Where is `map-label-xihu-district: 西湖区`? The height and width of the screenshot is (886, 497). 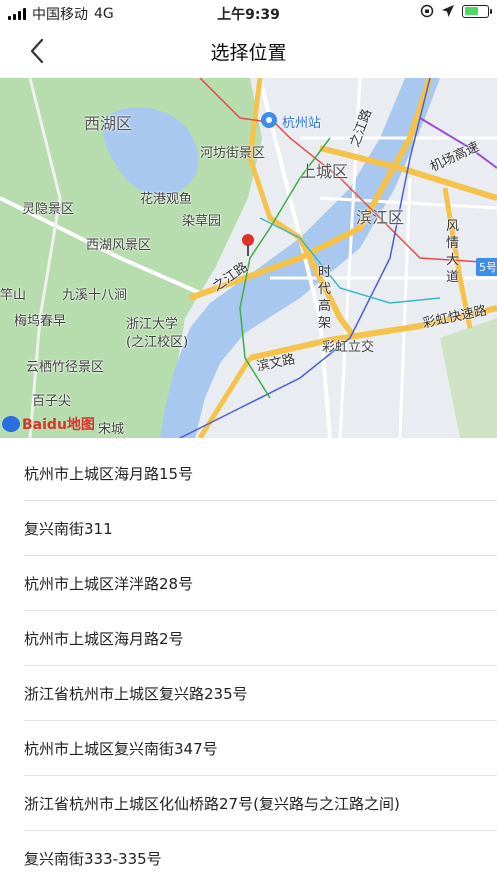
map-label-xihu-district: 西湖区 is located at coordinates (108, 123).